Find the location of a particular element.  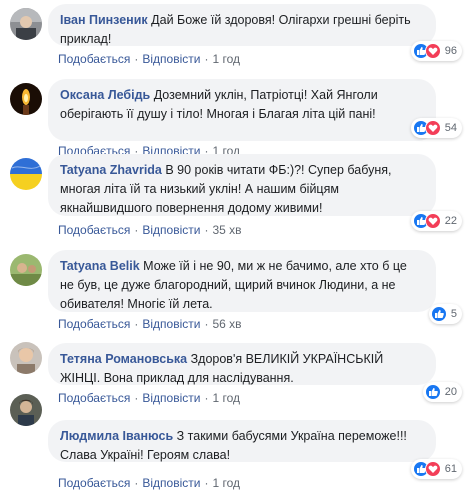

reactions-summary: 5 is located at coordinates (445, 314).